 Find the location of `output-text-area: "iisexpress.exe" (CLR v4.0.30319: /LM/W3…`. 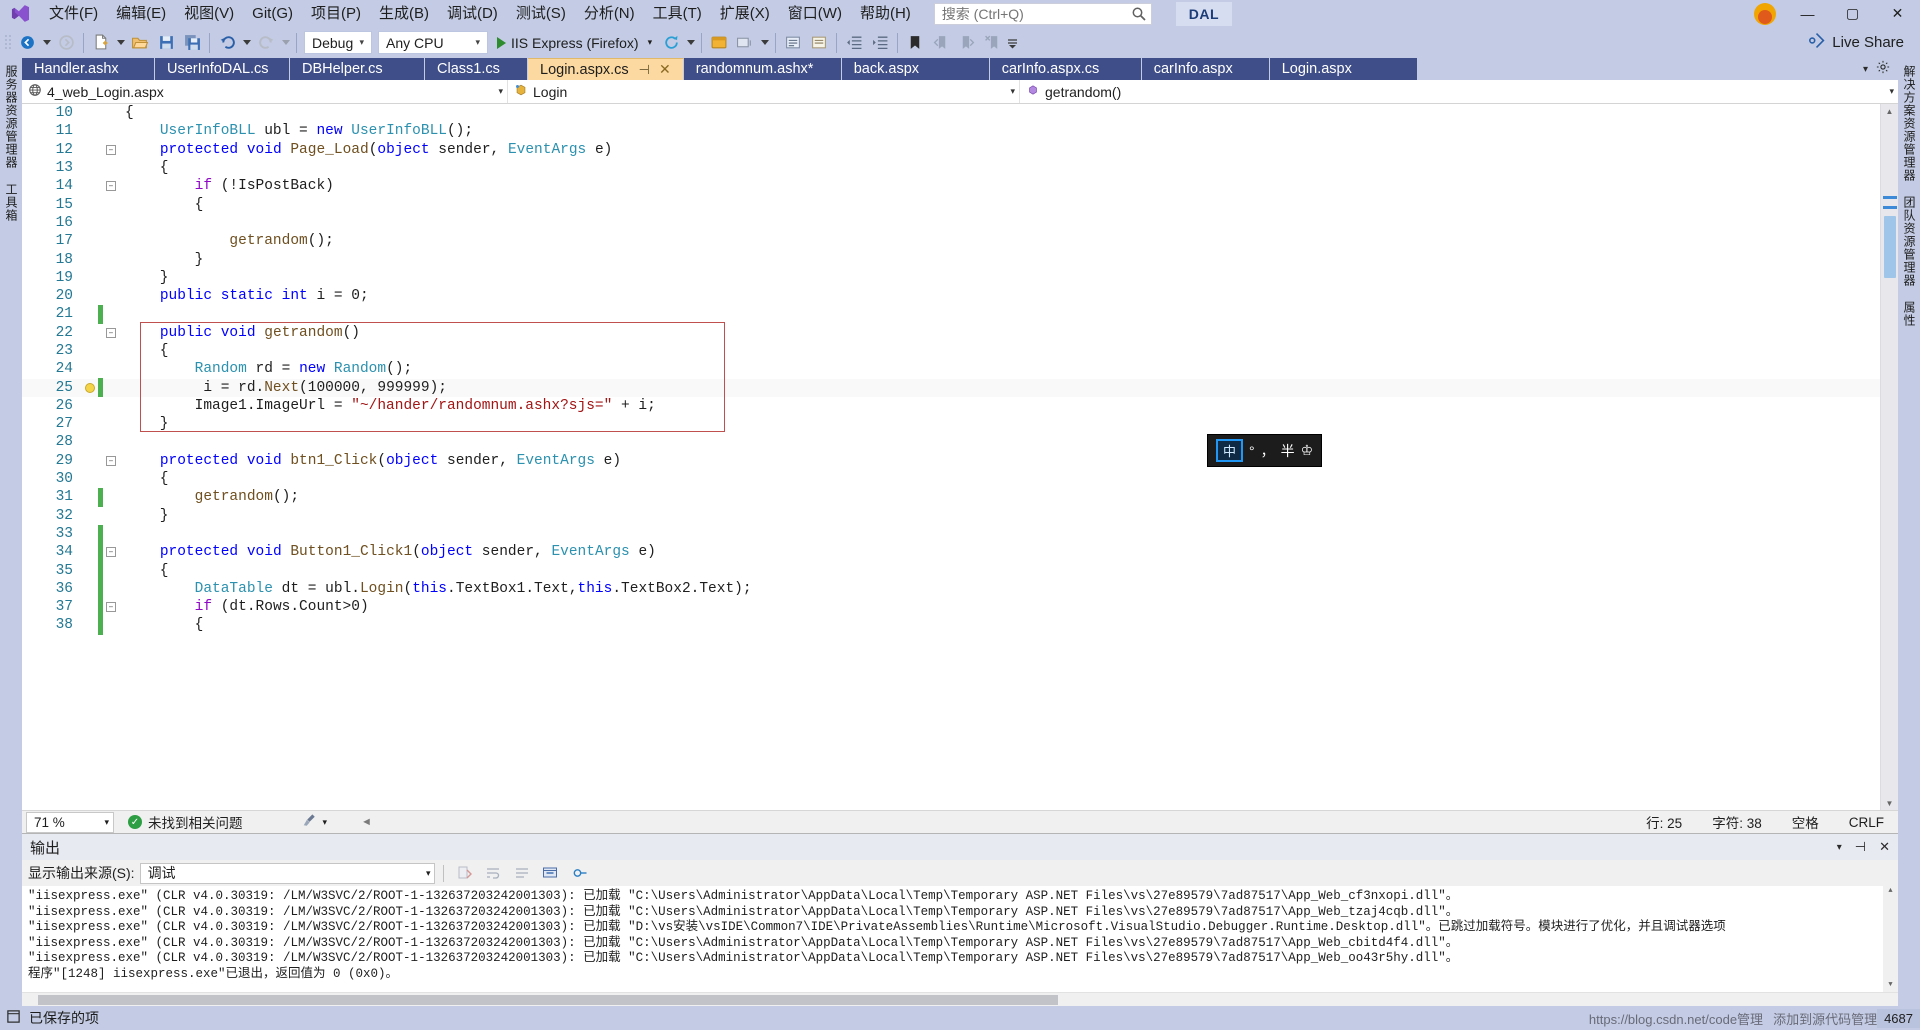

output-text-area: "iisexpress.exe" (CLR v4.0.30319: /LM/W3… is located at coordinates (960, 939).